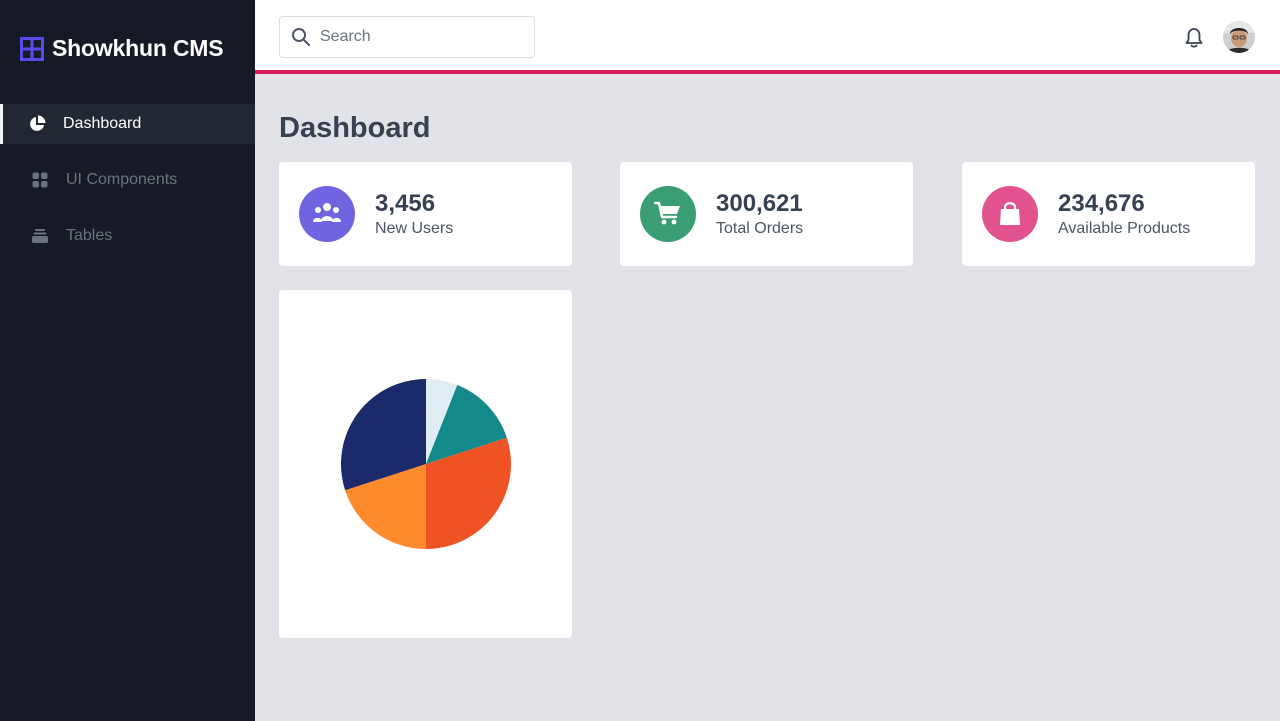 Image resolution: width=1280 pixels, height=721 pixels. I want to click on cart-icon, so click(668, 214).